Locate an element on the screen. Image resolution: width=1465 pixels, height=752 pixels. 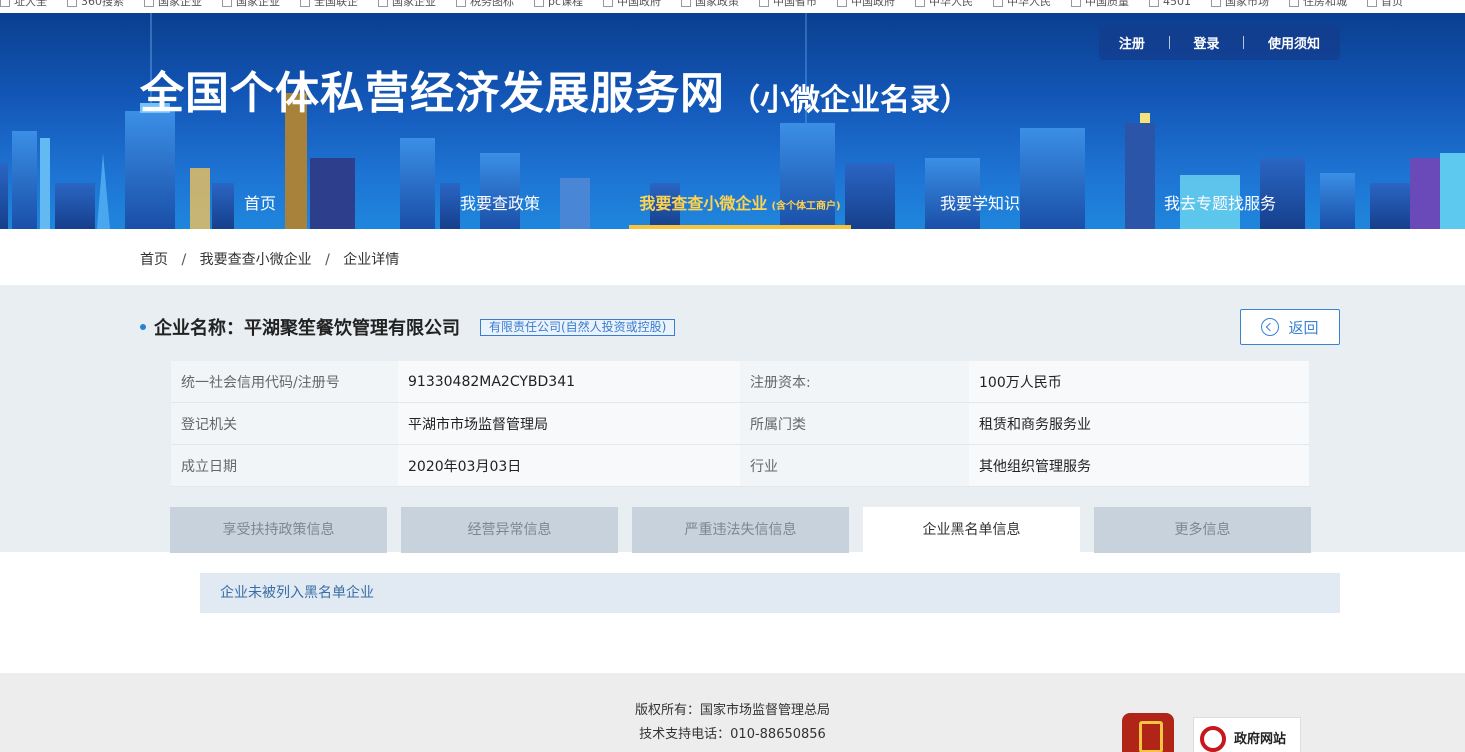
bookmark-item: 4501 is located at coordinates (1170, 3).